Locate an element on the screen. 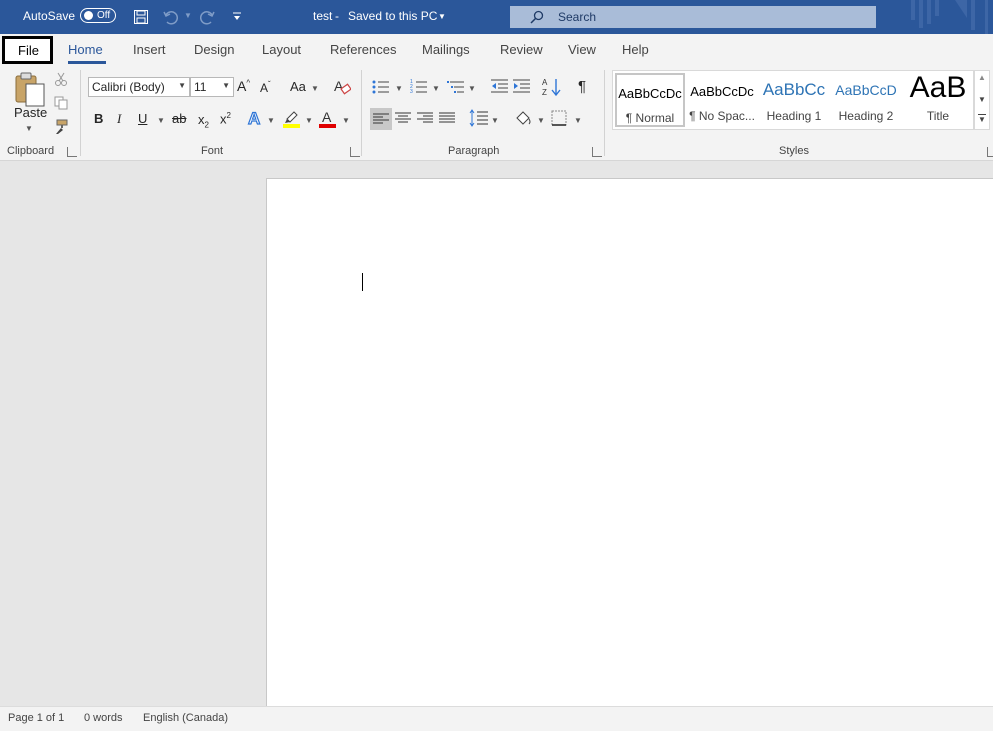 This screenshot has width=993, height=731. title-dash: - is located at coordinates (337, 16).